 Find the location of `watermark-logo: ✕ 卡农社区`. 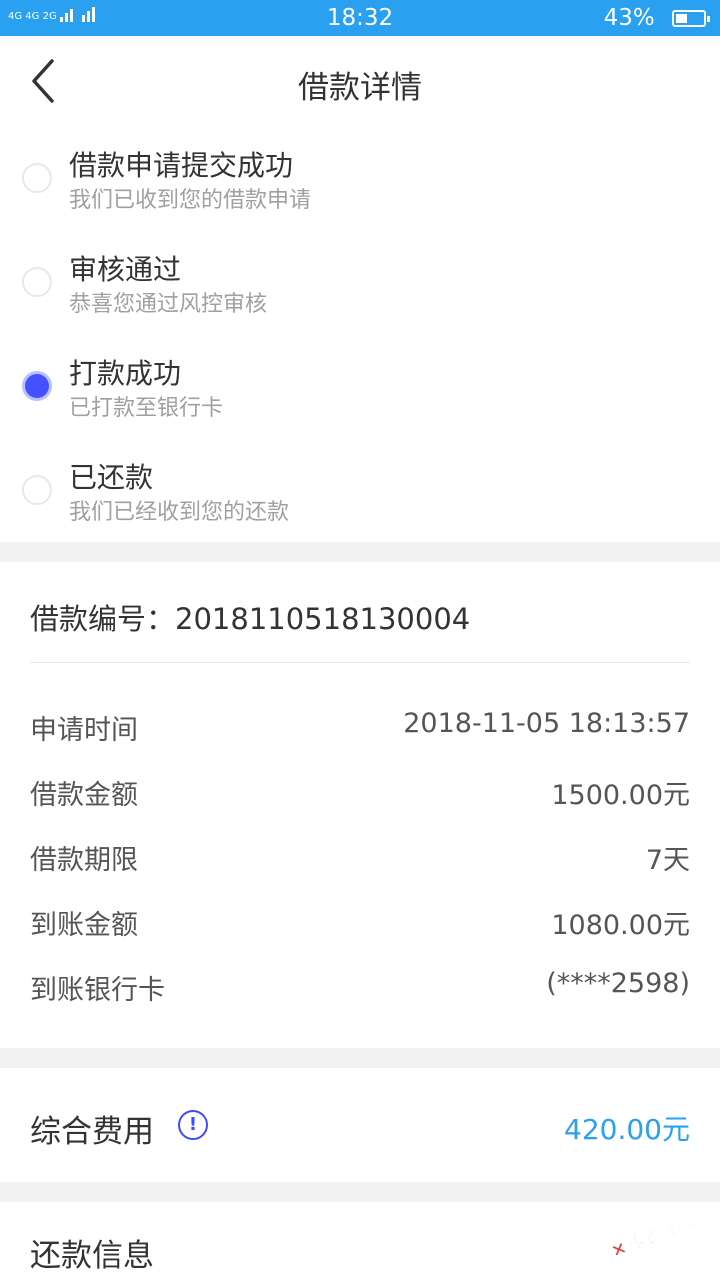

watermark-logo: ✕ 卡农社区 is located at coordinates (653, 1236).